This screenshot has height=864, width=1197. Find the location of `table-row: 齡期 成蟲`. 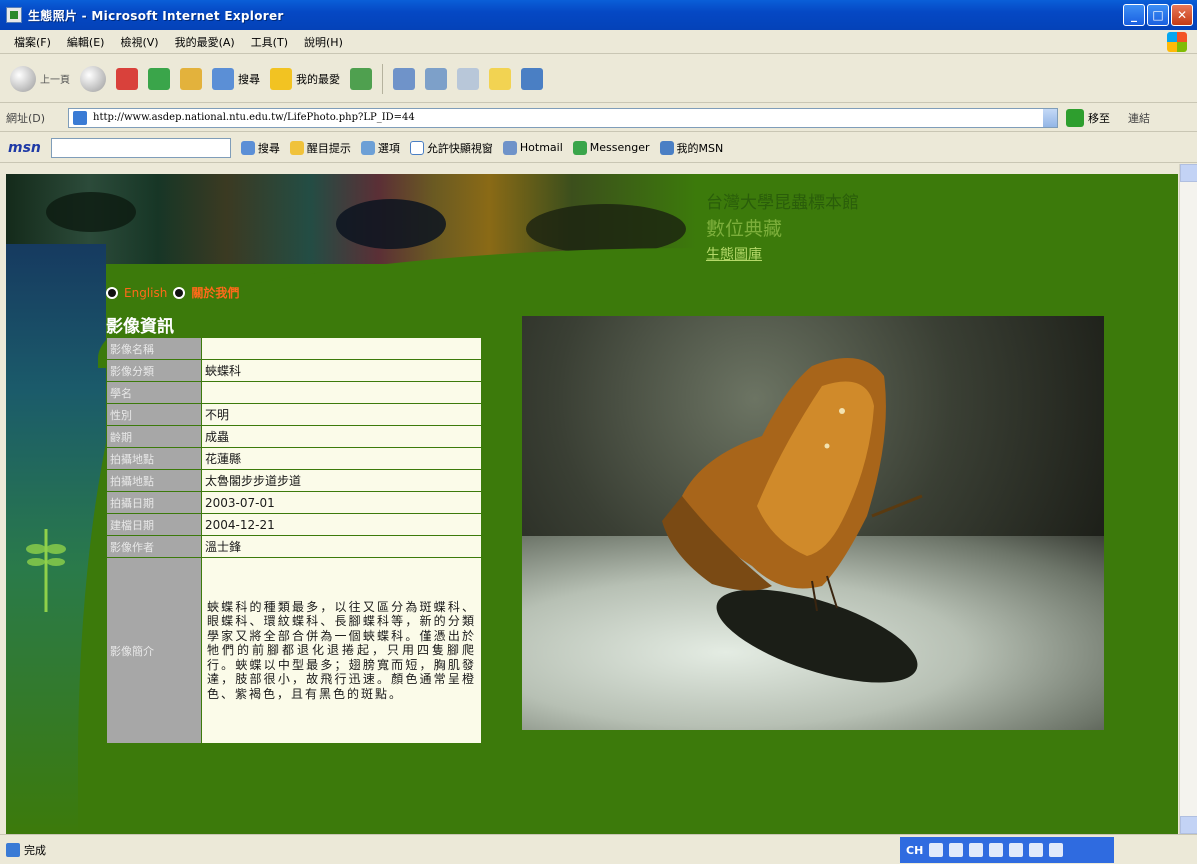

table-row: 齡期 成蟲 is located at coordinates (294, 436).